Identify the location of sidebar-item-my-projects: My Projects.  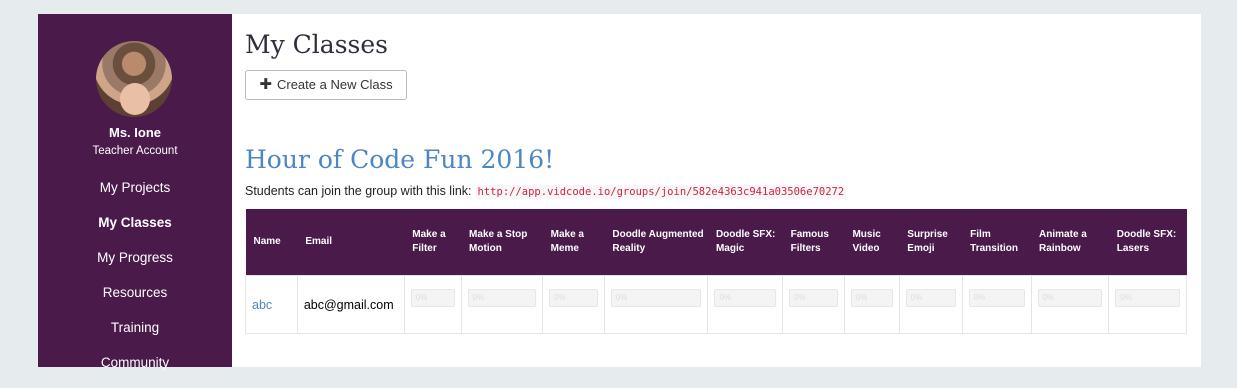
(135, 195).